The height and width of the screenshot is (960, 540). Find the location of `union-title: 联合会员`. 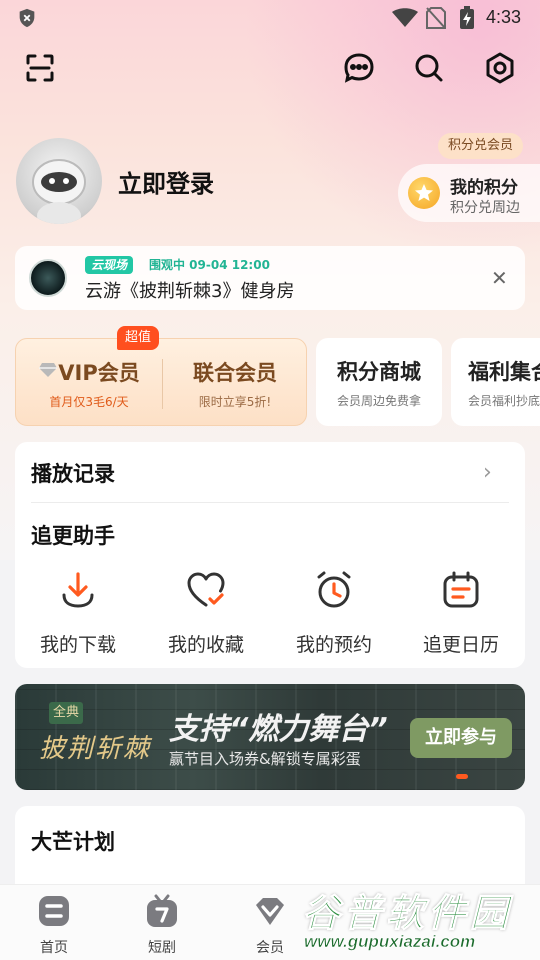

union-title: 联合会员 is located at coordinates (235, 373).